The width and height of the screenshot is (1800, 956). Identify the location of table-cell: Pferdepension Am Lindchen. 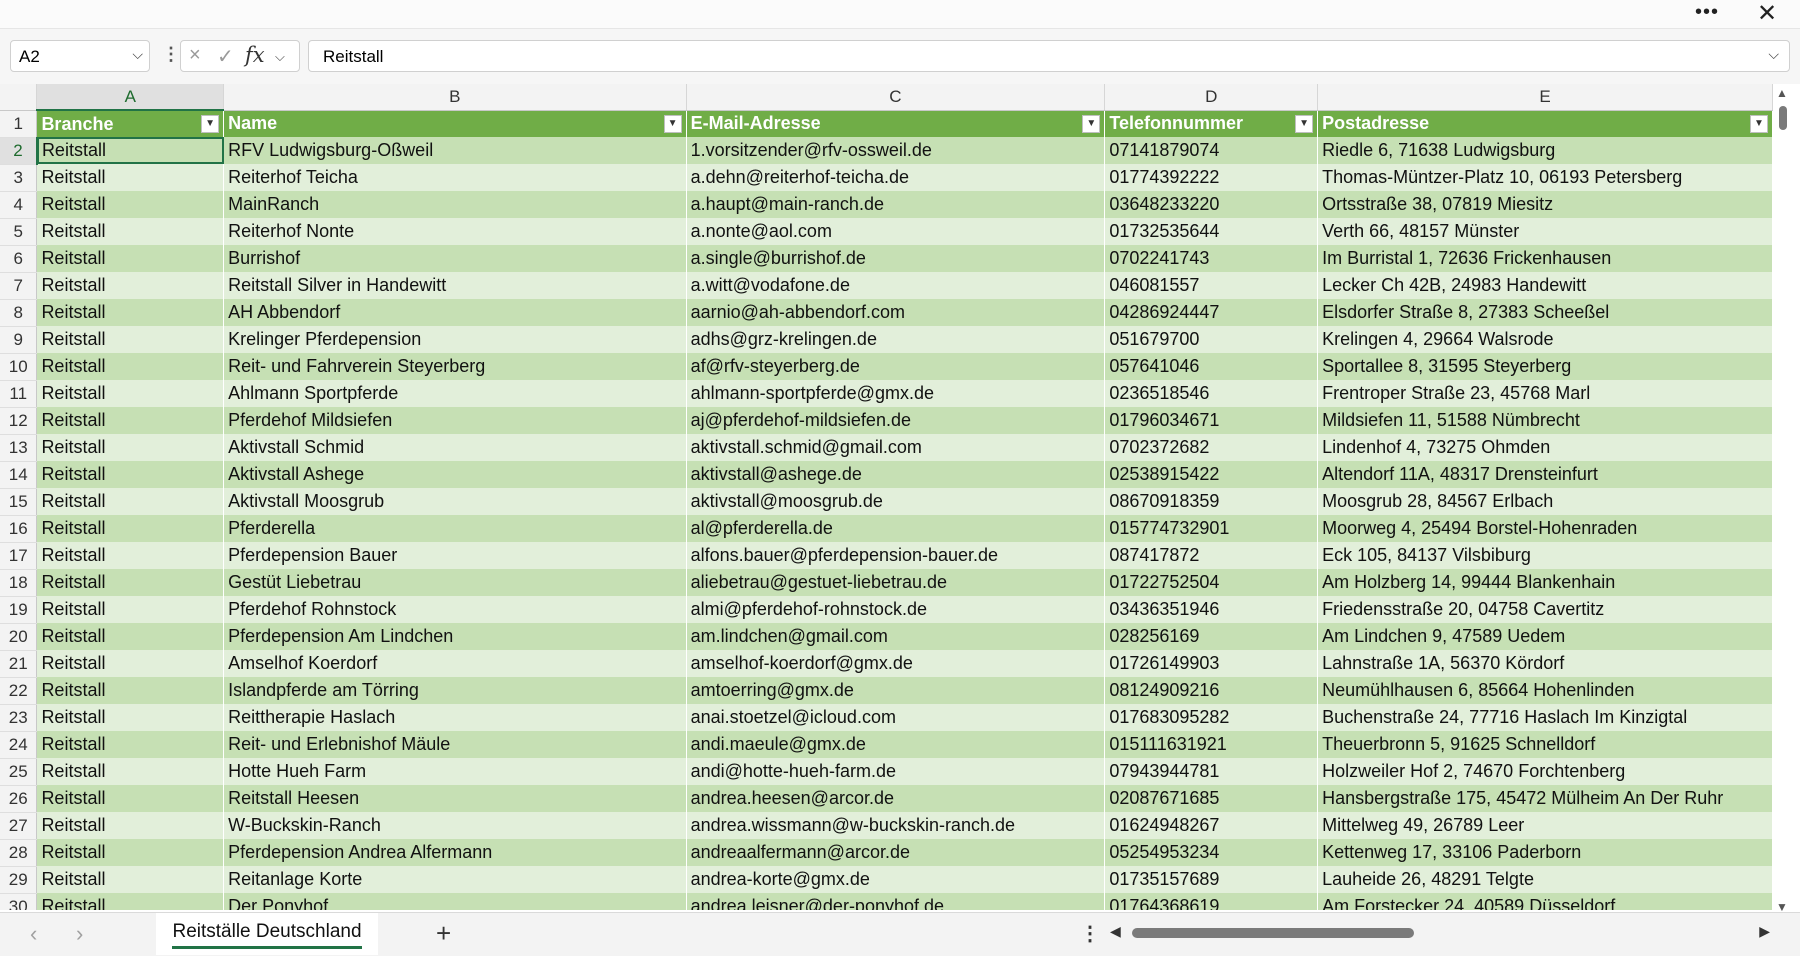
(455, 636).